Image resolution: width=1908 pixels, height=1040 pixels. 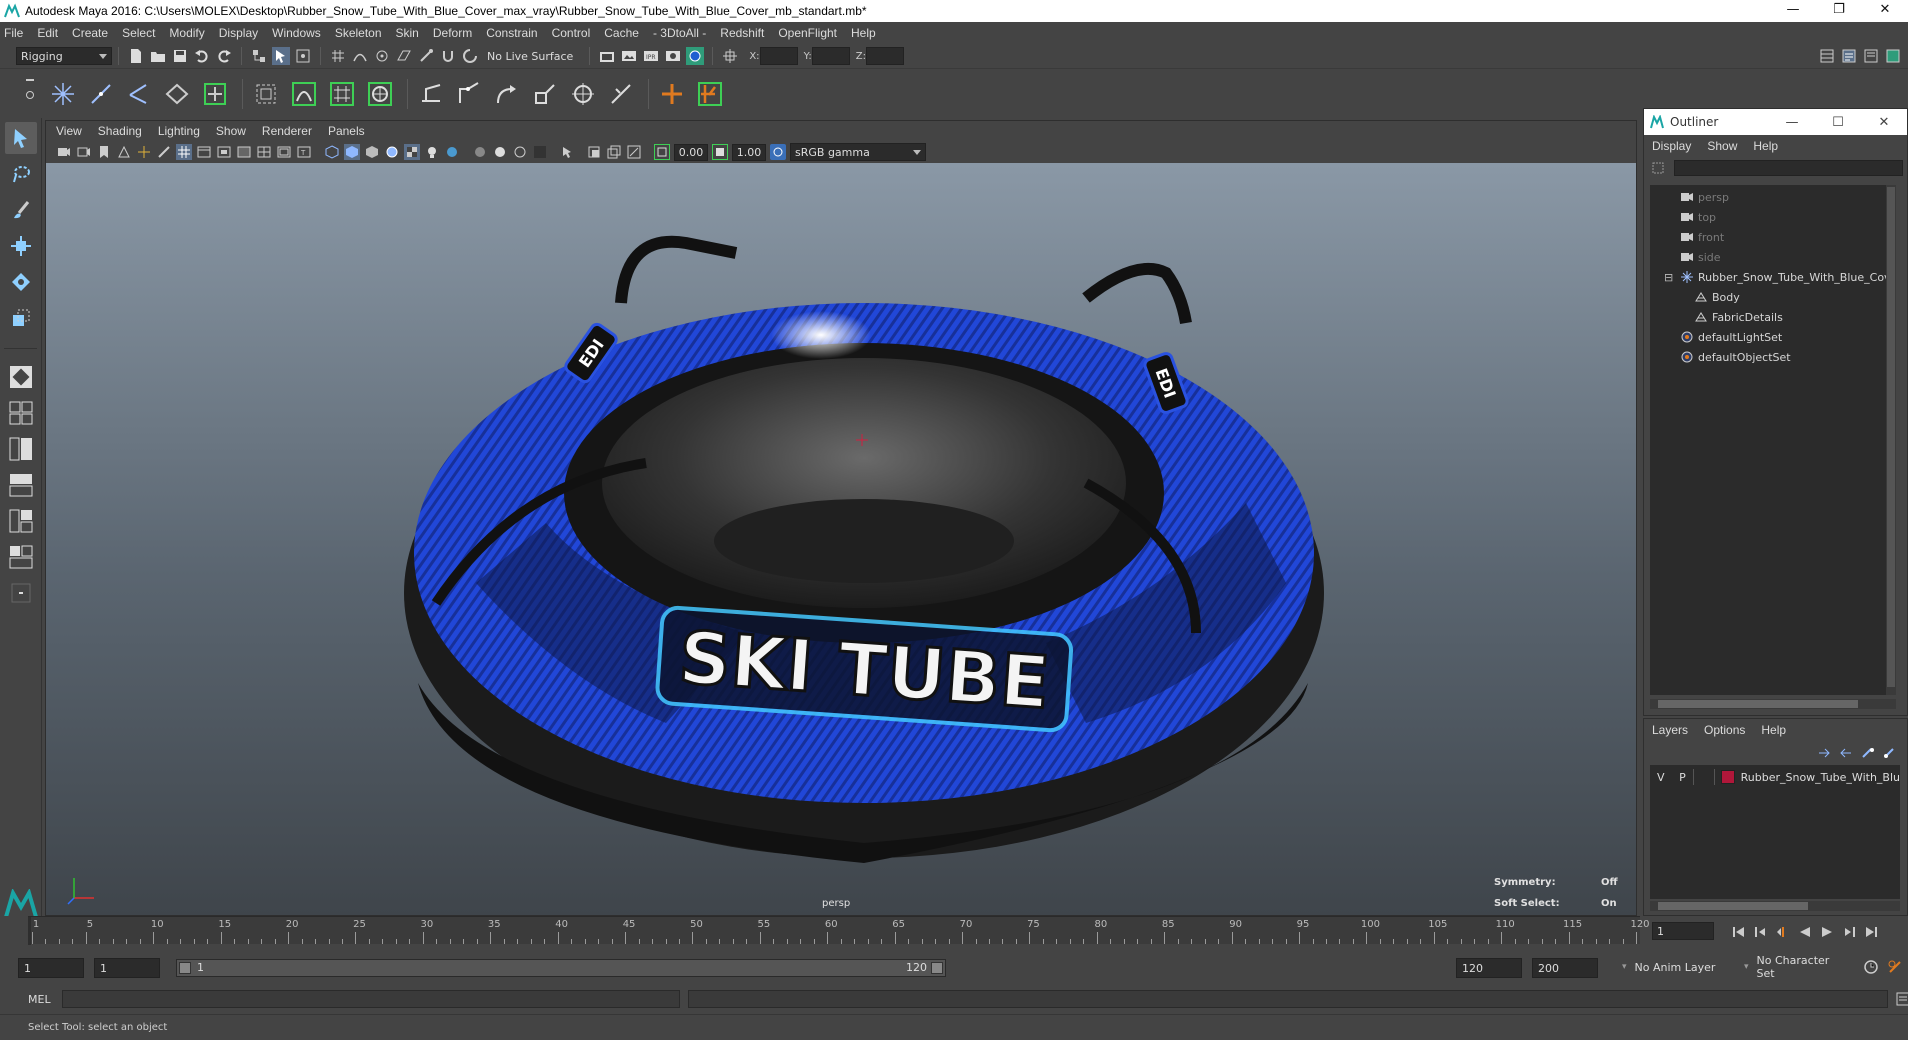 What do you see at coordinates (136, 56) in the screenshot?
I see `new-scene-icon` at bounding box center [136, 56].